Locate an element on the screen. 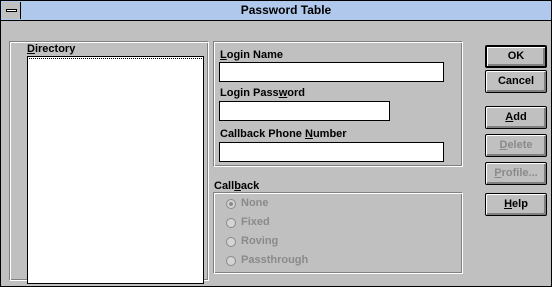 The width and height of the screenshot is (552, 287). title-bar: Password Table is located at coordinates (276, 11).